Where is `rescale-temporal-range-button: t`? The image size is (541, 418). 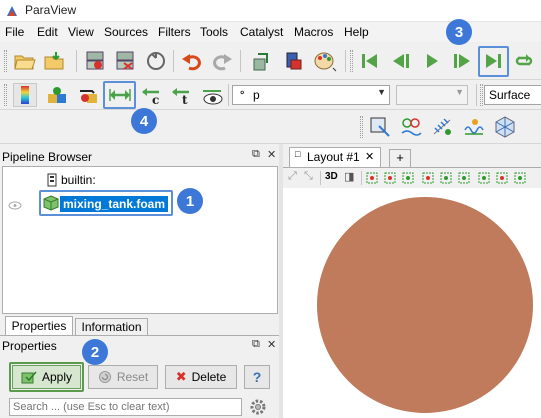
rescale-temporal-range-button: t is located at coordinates (182, 95).